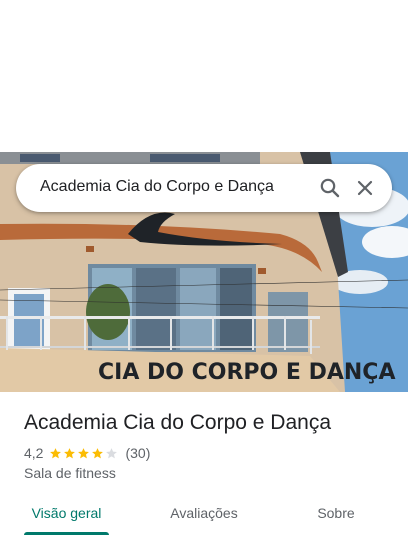 The image size is (408, 544). I want to click on search-icon, so click(330, 188).